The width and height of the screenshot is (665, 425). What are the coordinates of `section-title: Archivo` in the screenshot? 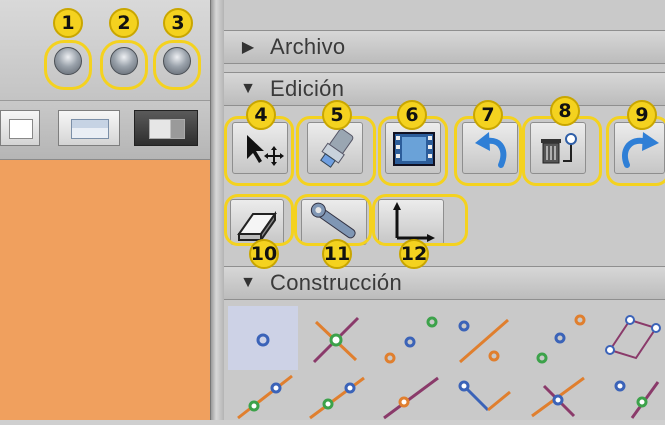 It's located at (308, 46).